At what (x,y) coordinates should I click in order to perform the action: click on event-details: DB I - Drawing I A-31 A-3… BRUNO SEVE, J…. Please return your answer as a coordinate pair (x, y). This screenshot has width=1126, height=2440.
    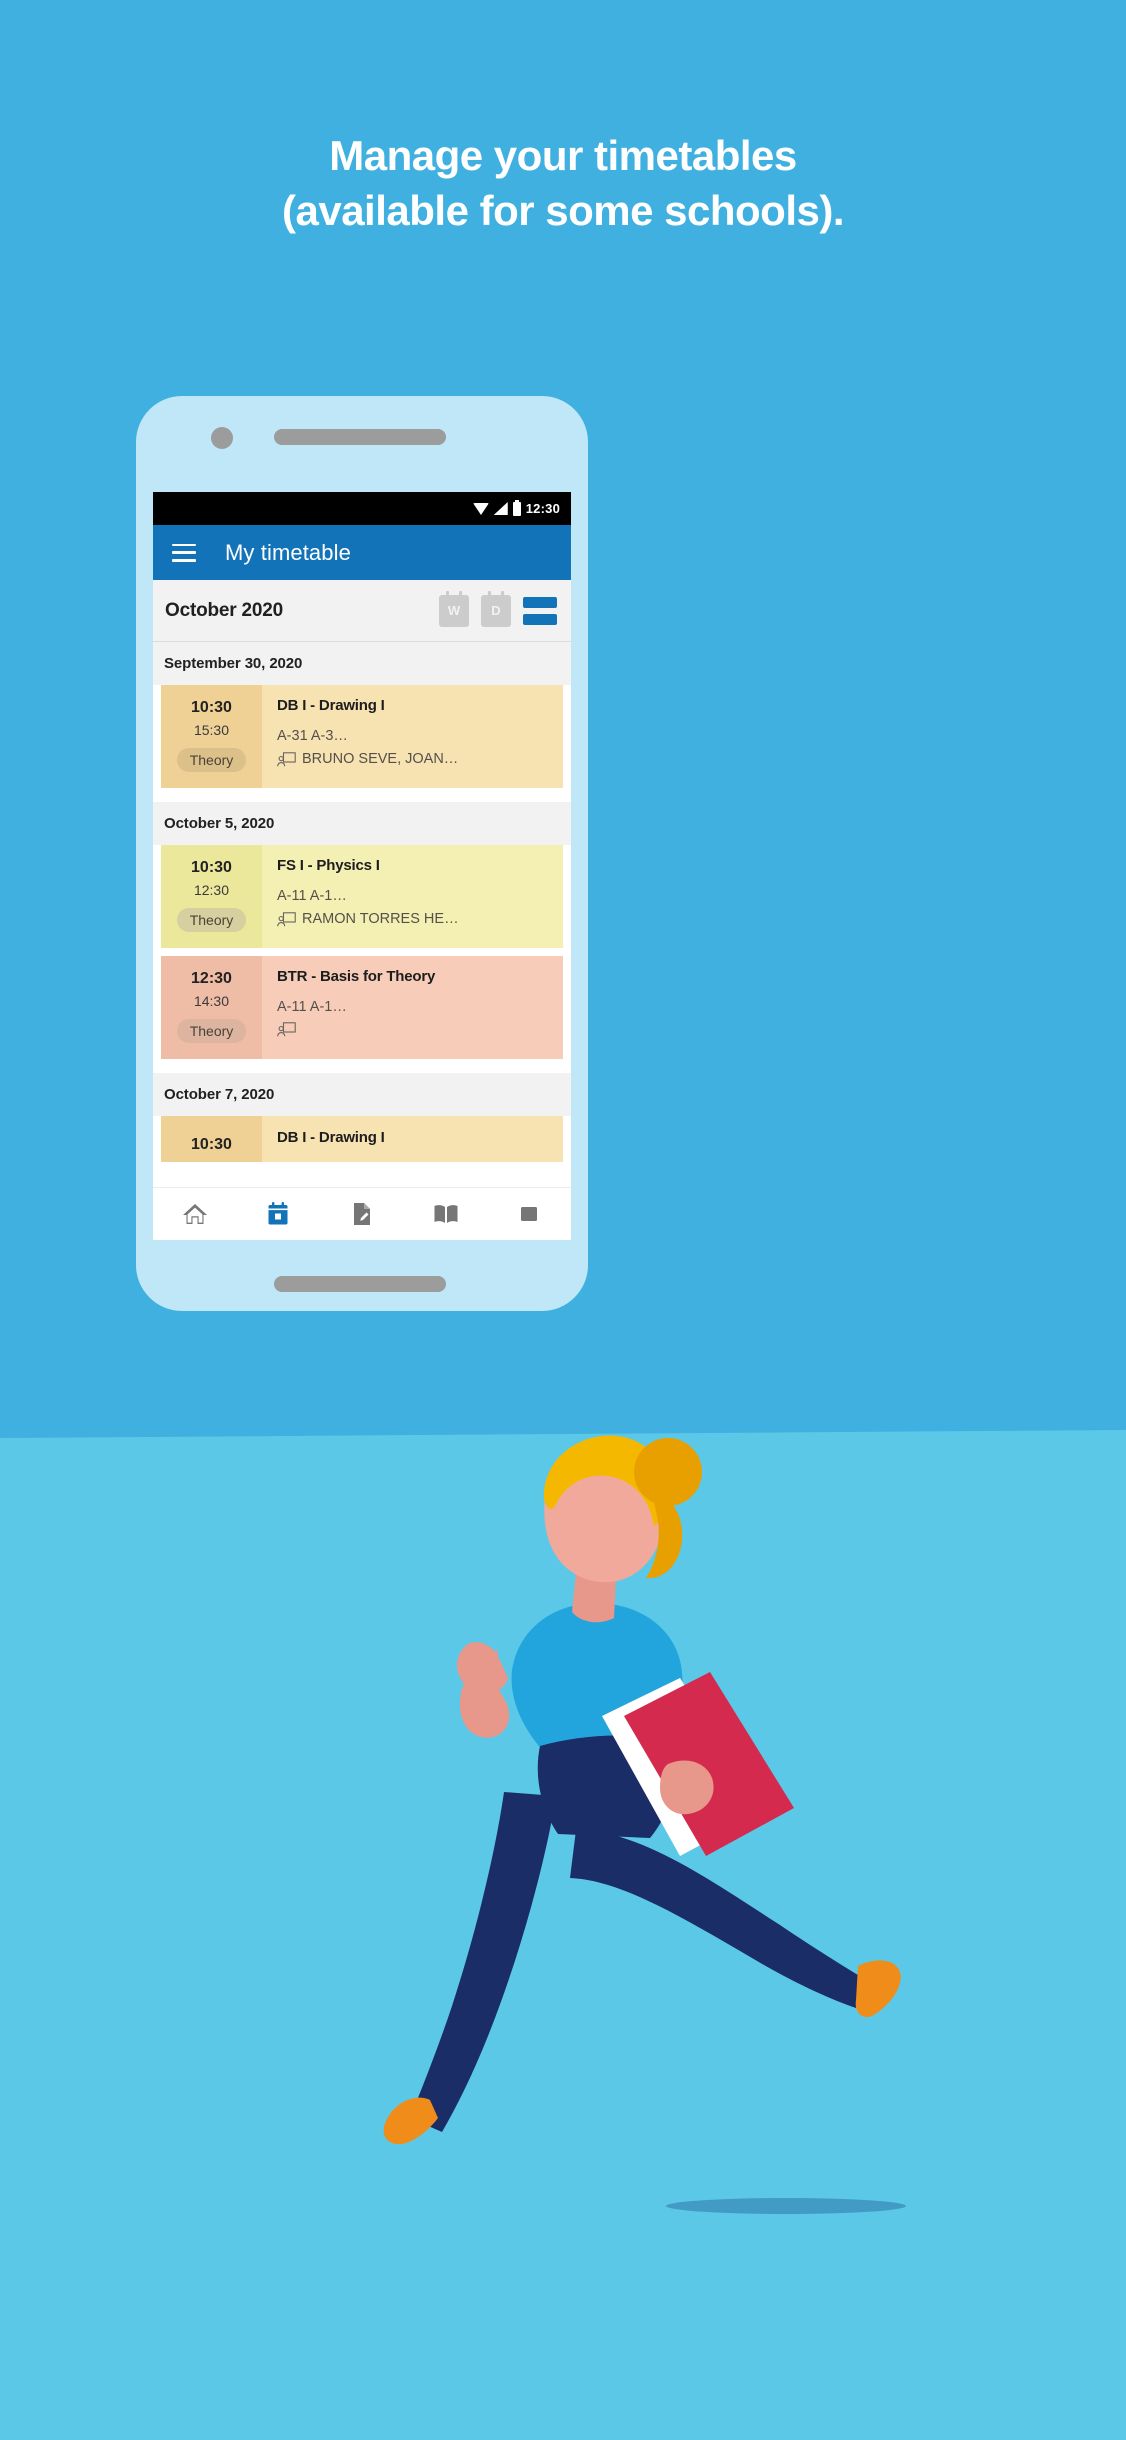
    Looking at the image, I should click on (412, 736).